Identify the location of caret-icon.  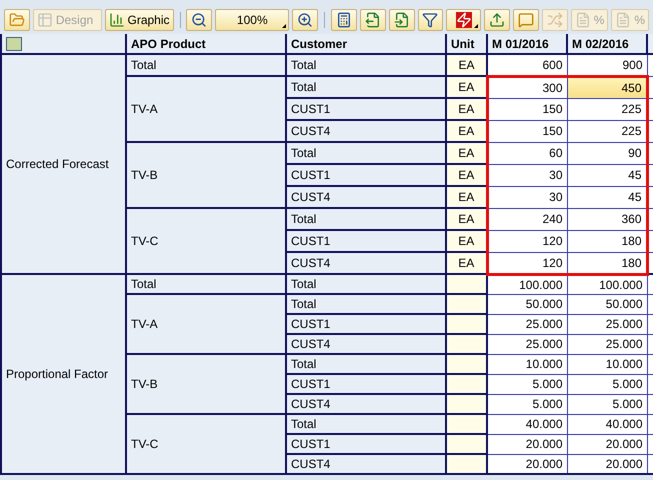
(284, 26).